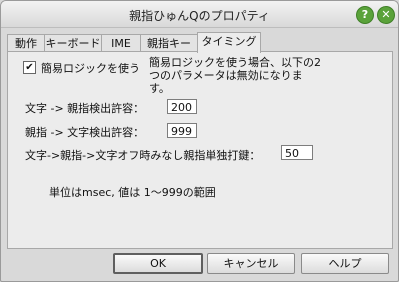 This screenshot has height=282, width=399. I want to click on char-thumb-off-input: 50, so click(297, 152).